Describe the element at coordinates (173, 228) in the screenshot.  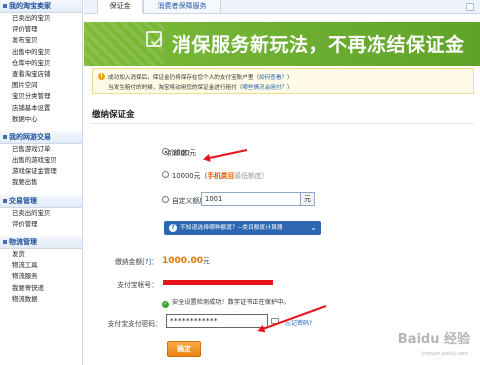
I see `question-icon: ?` at that location.